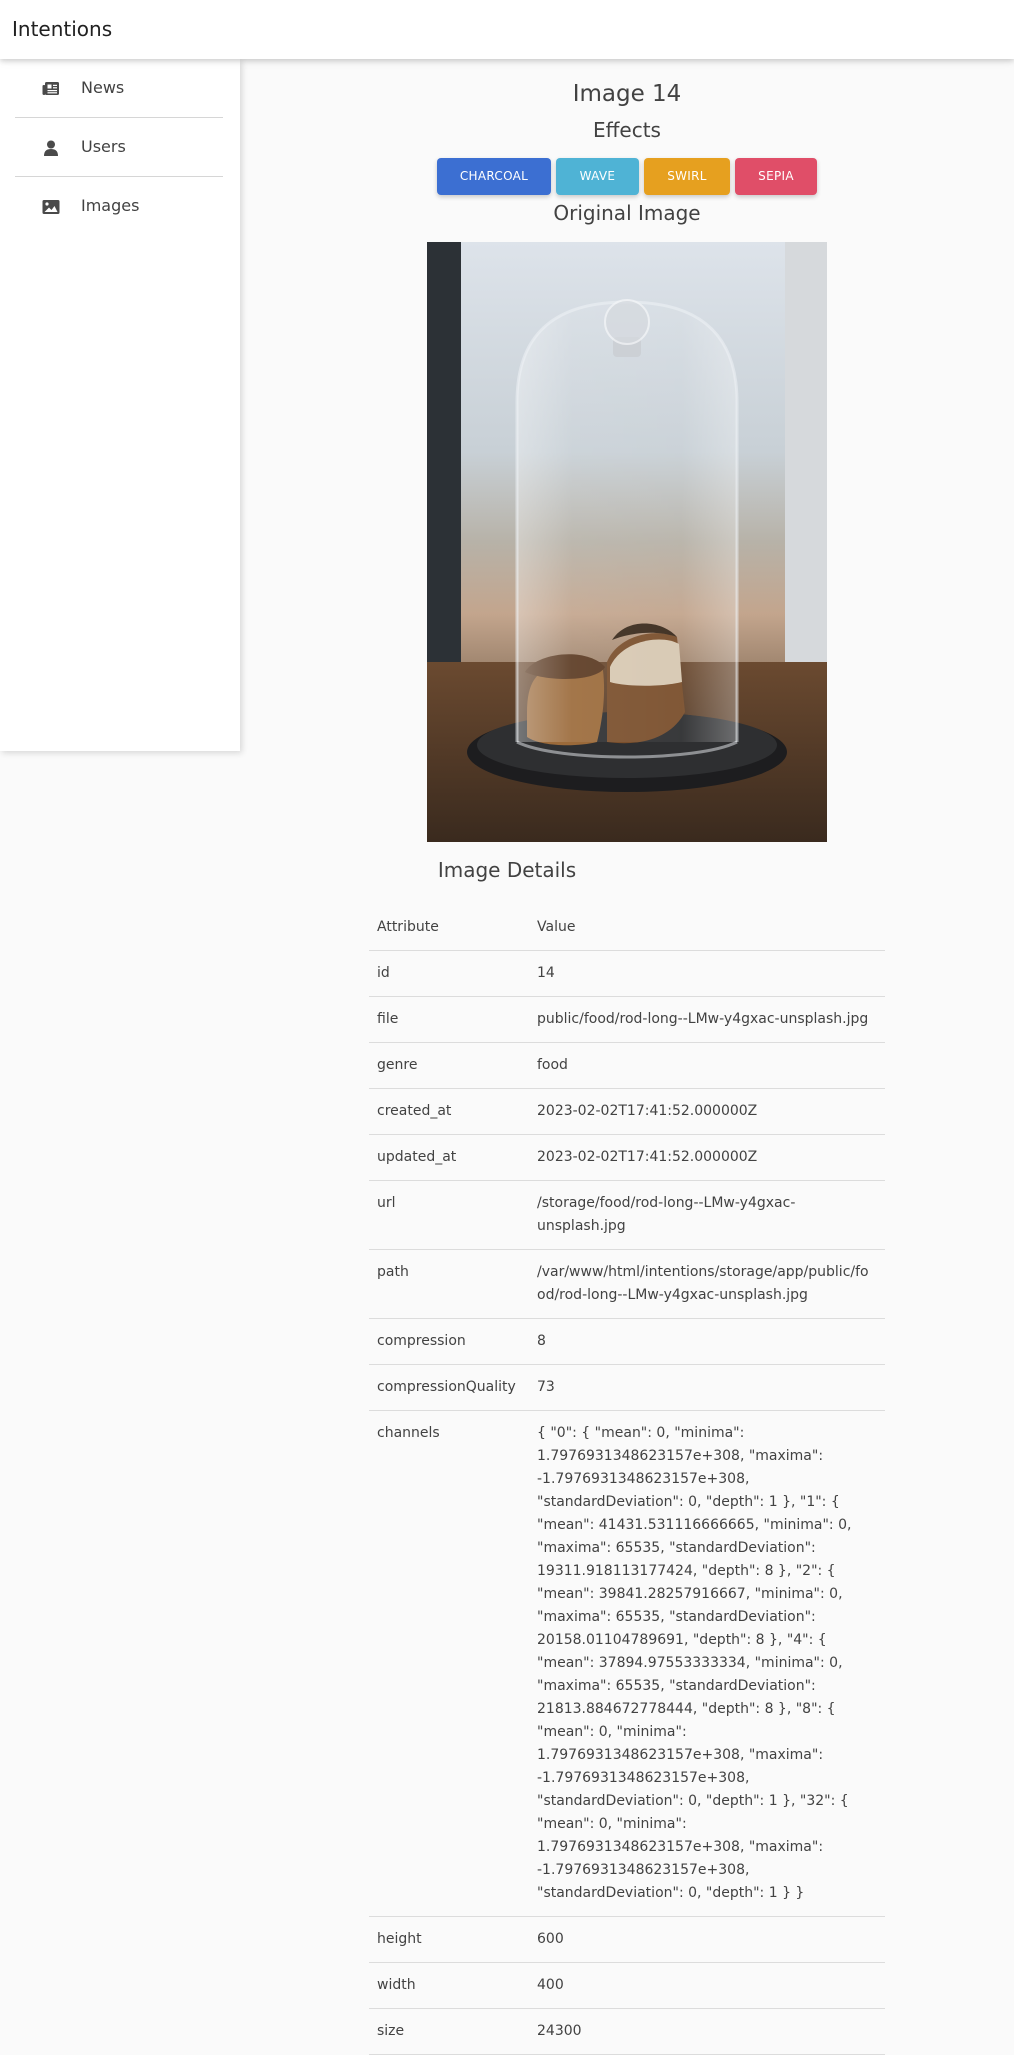 This screenshot has height=2055, width=1014. What do you see at coordinates (449, 2031) in the screenshot?
I see `attribute-cell: size` at bounding box center [449, 2031].